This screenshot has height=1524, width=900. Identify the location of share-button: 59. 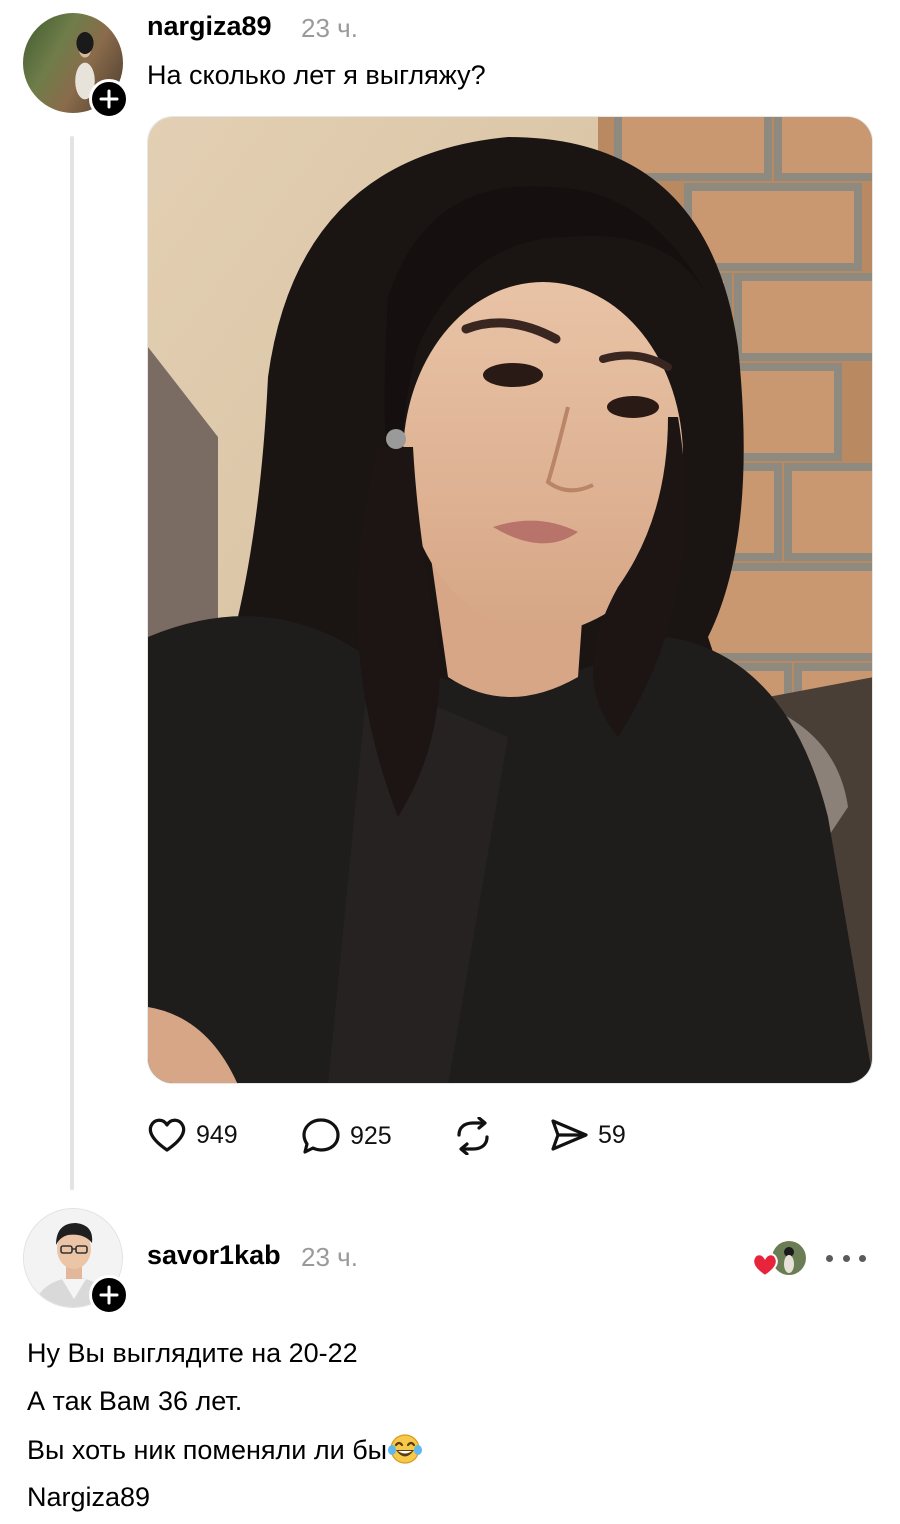
(587, 1135).